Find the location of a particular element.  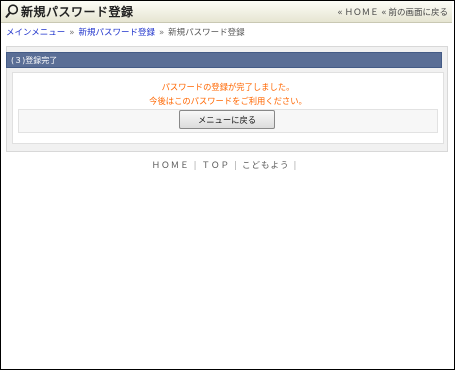

breadcrumb-current: 新規パスワード登録 is located at coordinates (206, 33).